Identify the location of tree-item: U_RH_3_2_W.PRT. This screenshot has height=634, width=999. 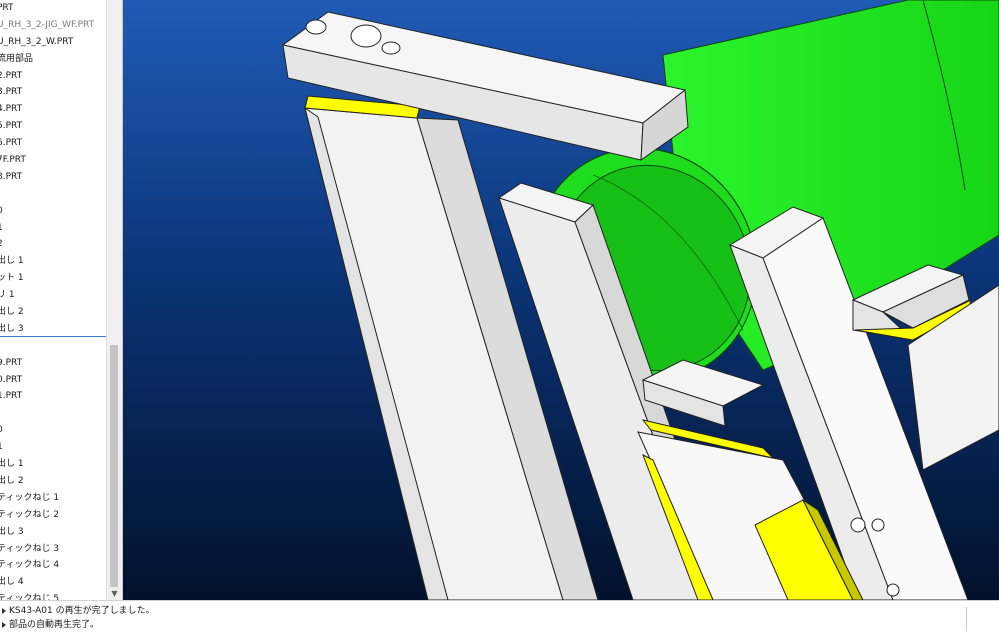
(53, 42).